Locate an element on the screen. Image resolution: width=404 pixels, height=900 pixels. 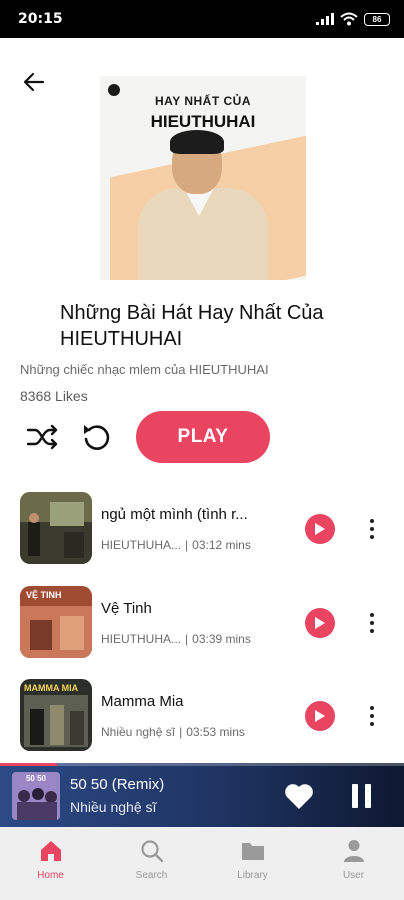
pause-button is located at coordinates (361, 796).